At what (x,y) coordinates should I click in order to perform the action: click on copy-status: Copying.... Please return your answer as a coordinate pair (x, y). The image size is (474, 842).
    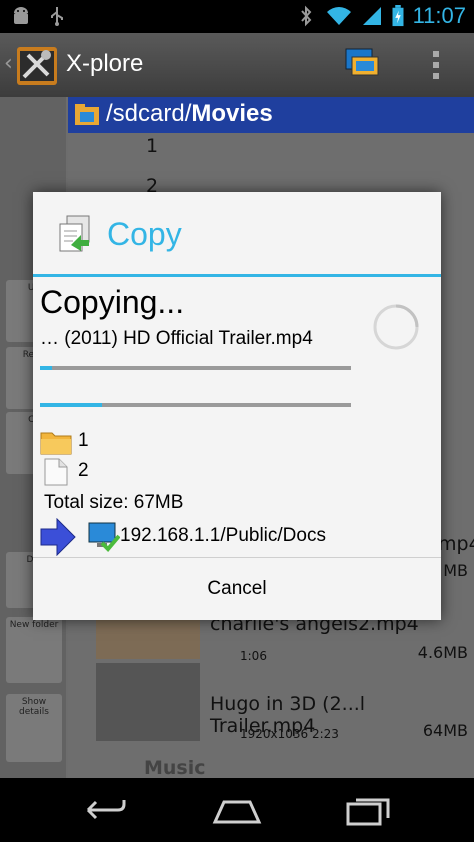
    Looking at the image, I should click on (112, 302).